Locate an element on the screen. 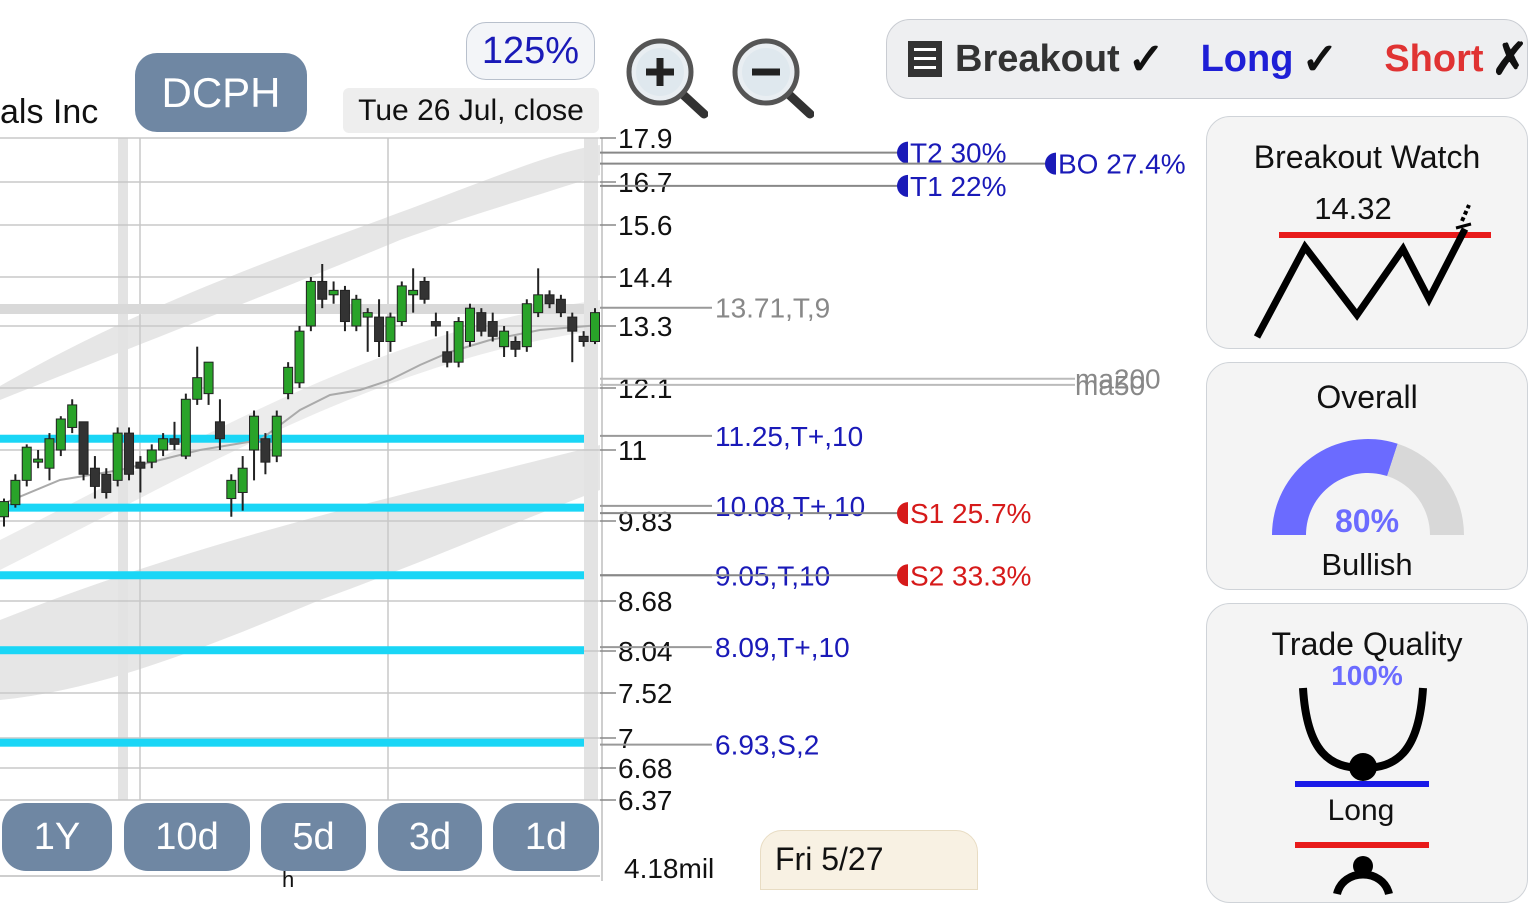 The image size is (1537, 904). current-column is located at coordinates (591, 469).